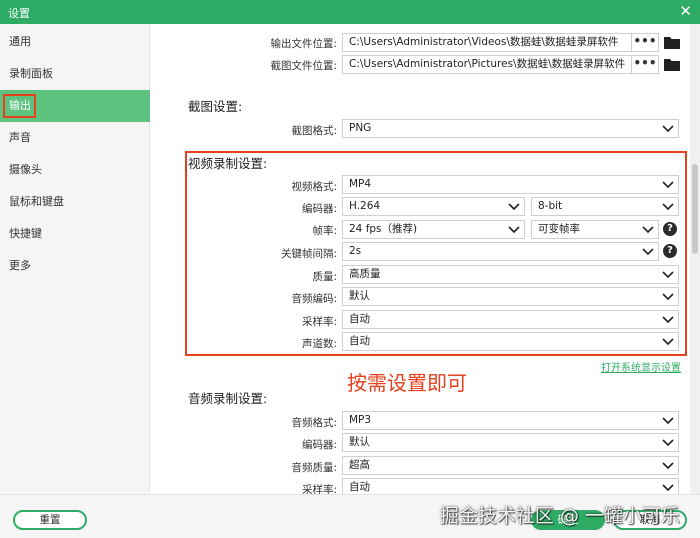 The image size is (700, 538). I want to click on audio-sample-rate-select: 自动, so click(510, 486).